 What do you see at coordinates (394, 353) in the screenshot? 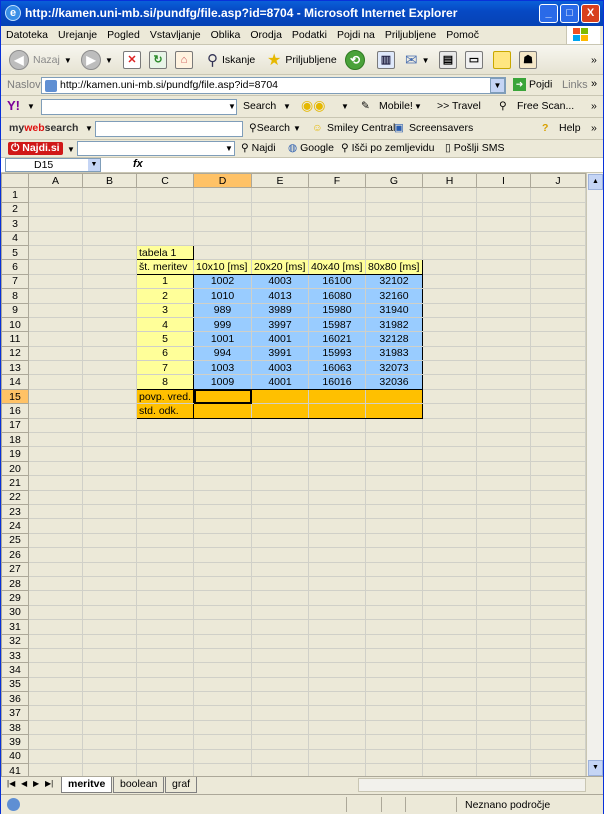
I see `data-cell: 31983` at bounding box center [394, 353].